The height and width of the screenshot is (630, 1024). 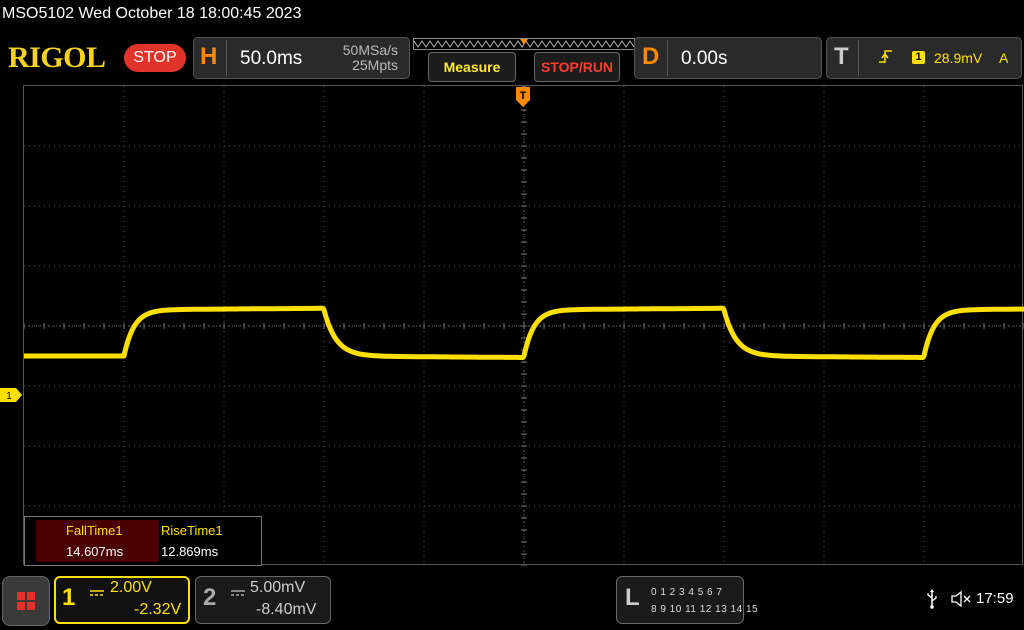 I want to click on measure-button: Measure, so click(x=472, y=67).